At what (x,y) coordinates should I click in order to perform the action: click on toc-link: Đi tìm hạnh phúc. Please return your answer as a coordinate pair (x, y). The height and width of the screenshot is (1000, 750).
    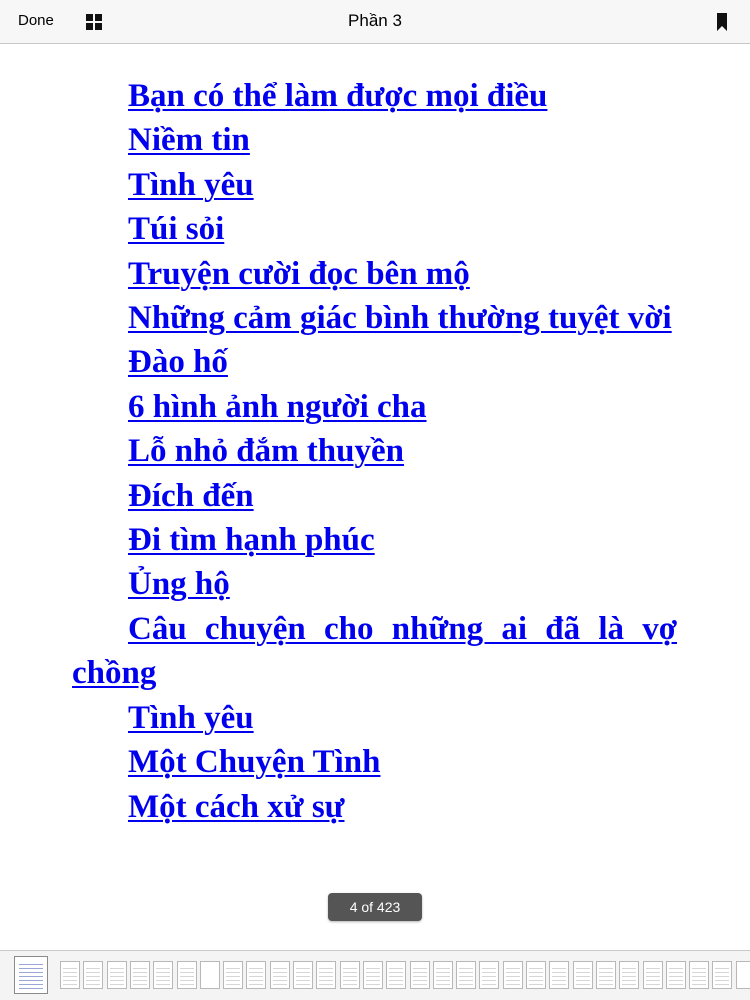
    Looking at the image, I should click on (374, 540).